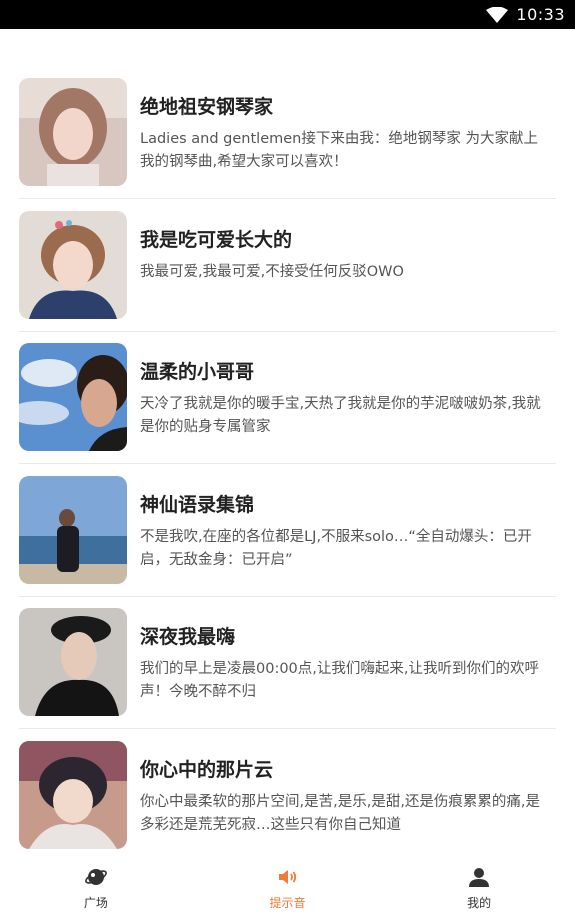  Describe the element at coordinates (497, 14) in the screenshot. I see `wifi-icon` at that location.